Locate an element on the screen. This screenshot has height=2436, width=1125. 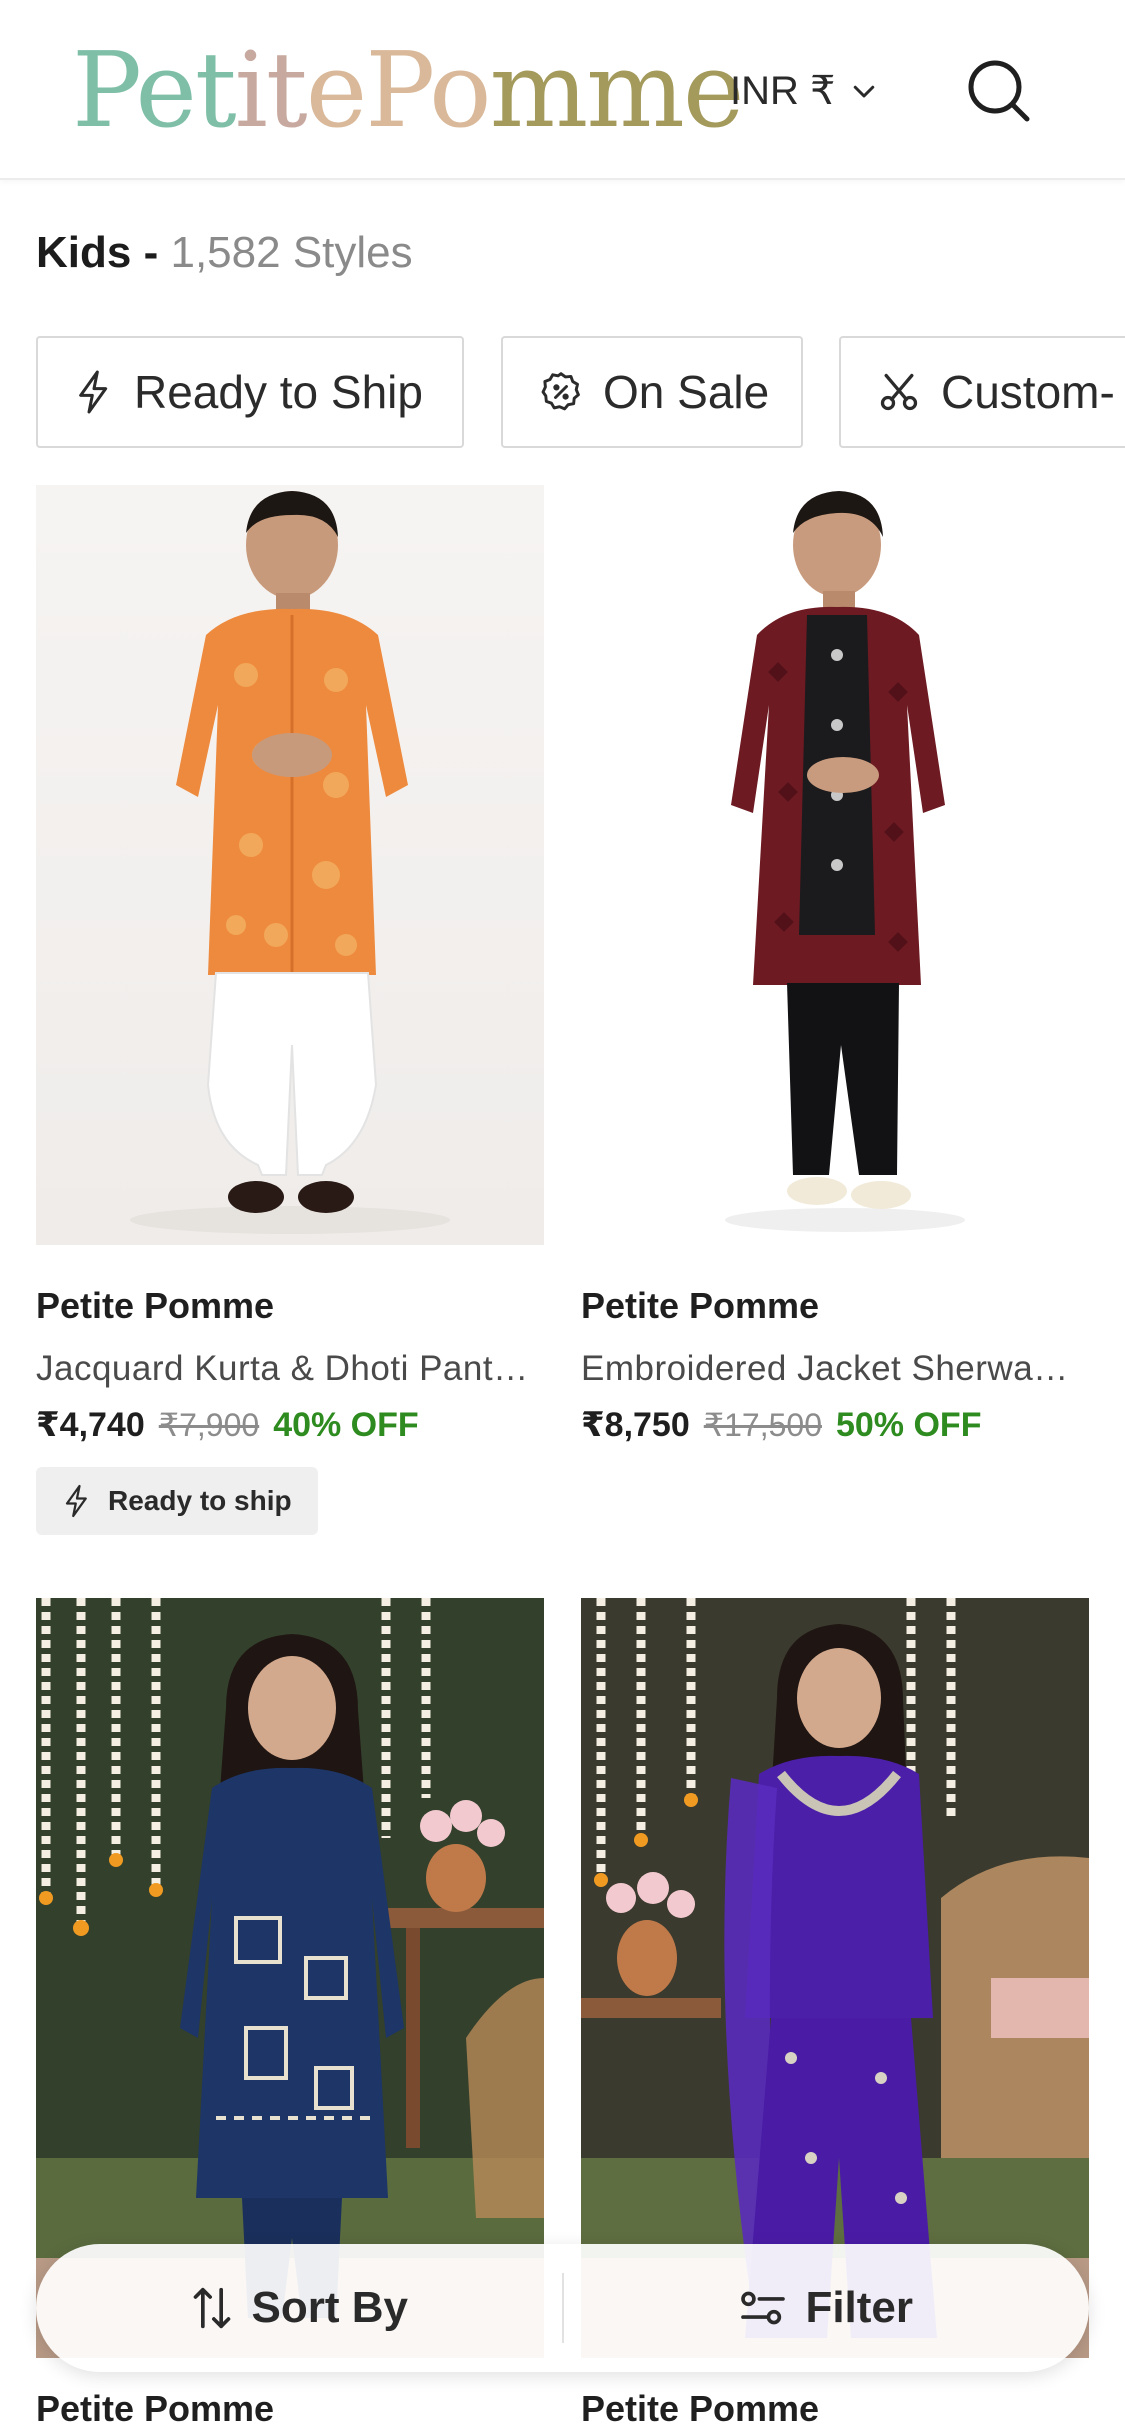
filter-sliders-icon is located at coordinates (763, 2308).